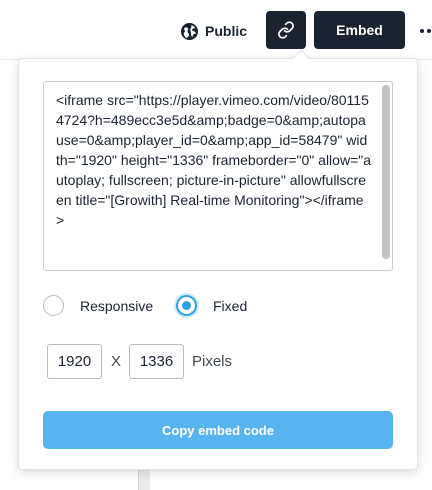 The image size is (432, 490). What do you see at coordinates (116, 361) in the screenshot?
I see `size-separator: X` at bounding box center [116, 361].